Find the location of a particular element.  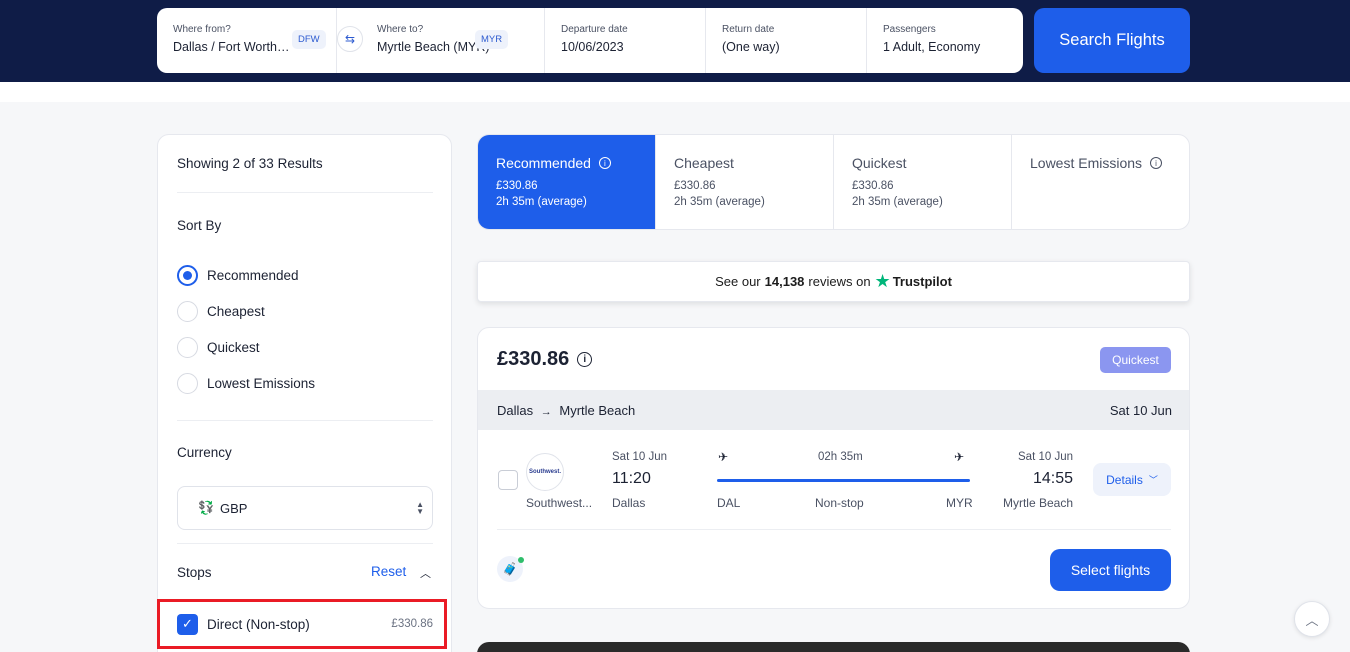

return-label: Return date is located at coordinates (748, 29).